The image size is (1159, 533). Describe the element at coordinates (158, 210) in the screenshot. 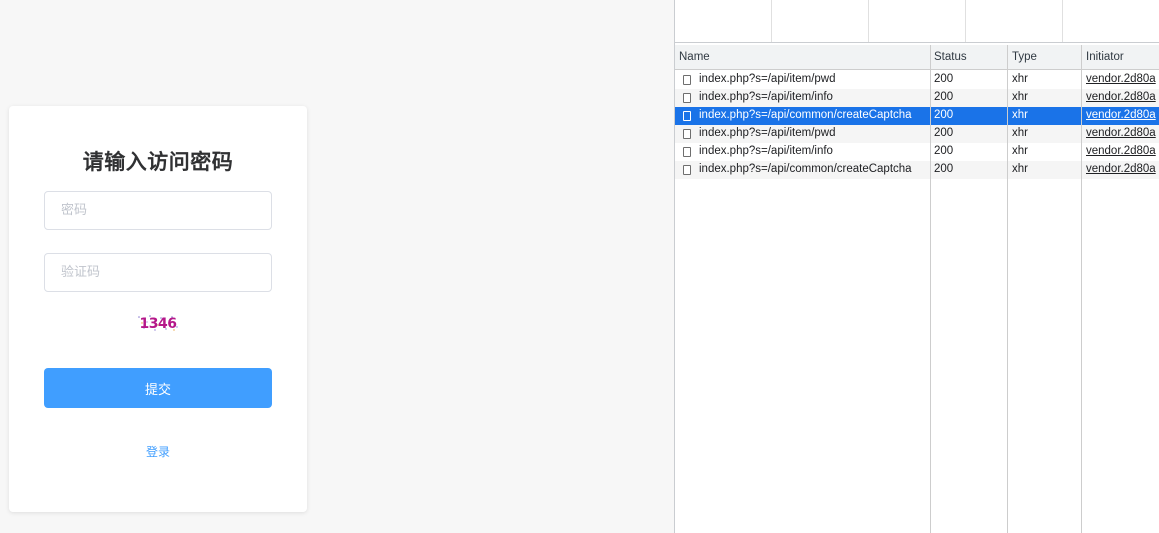

I see `password-input` at that location.